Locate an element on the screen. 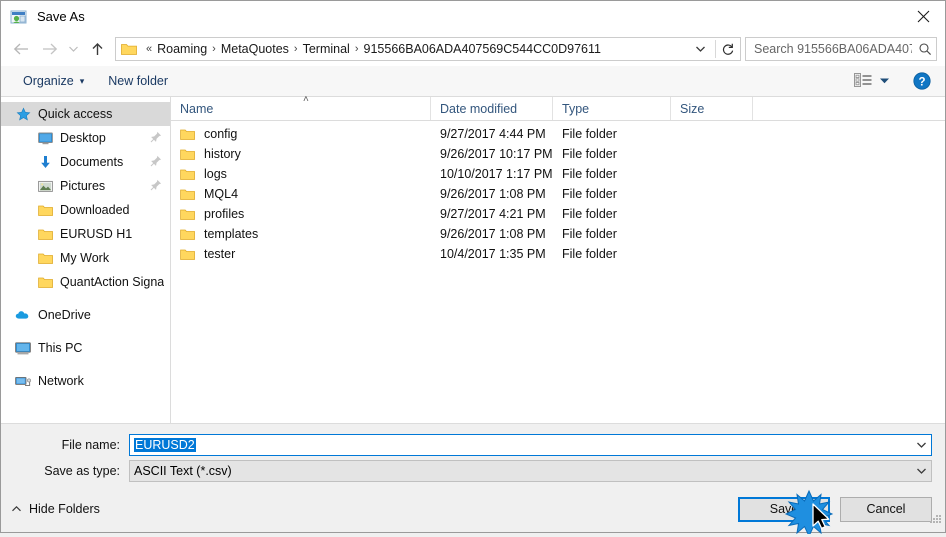  file-name-label: templates is located at coordinates (231, 234).